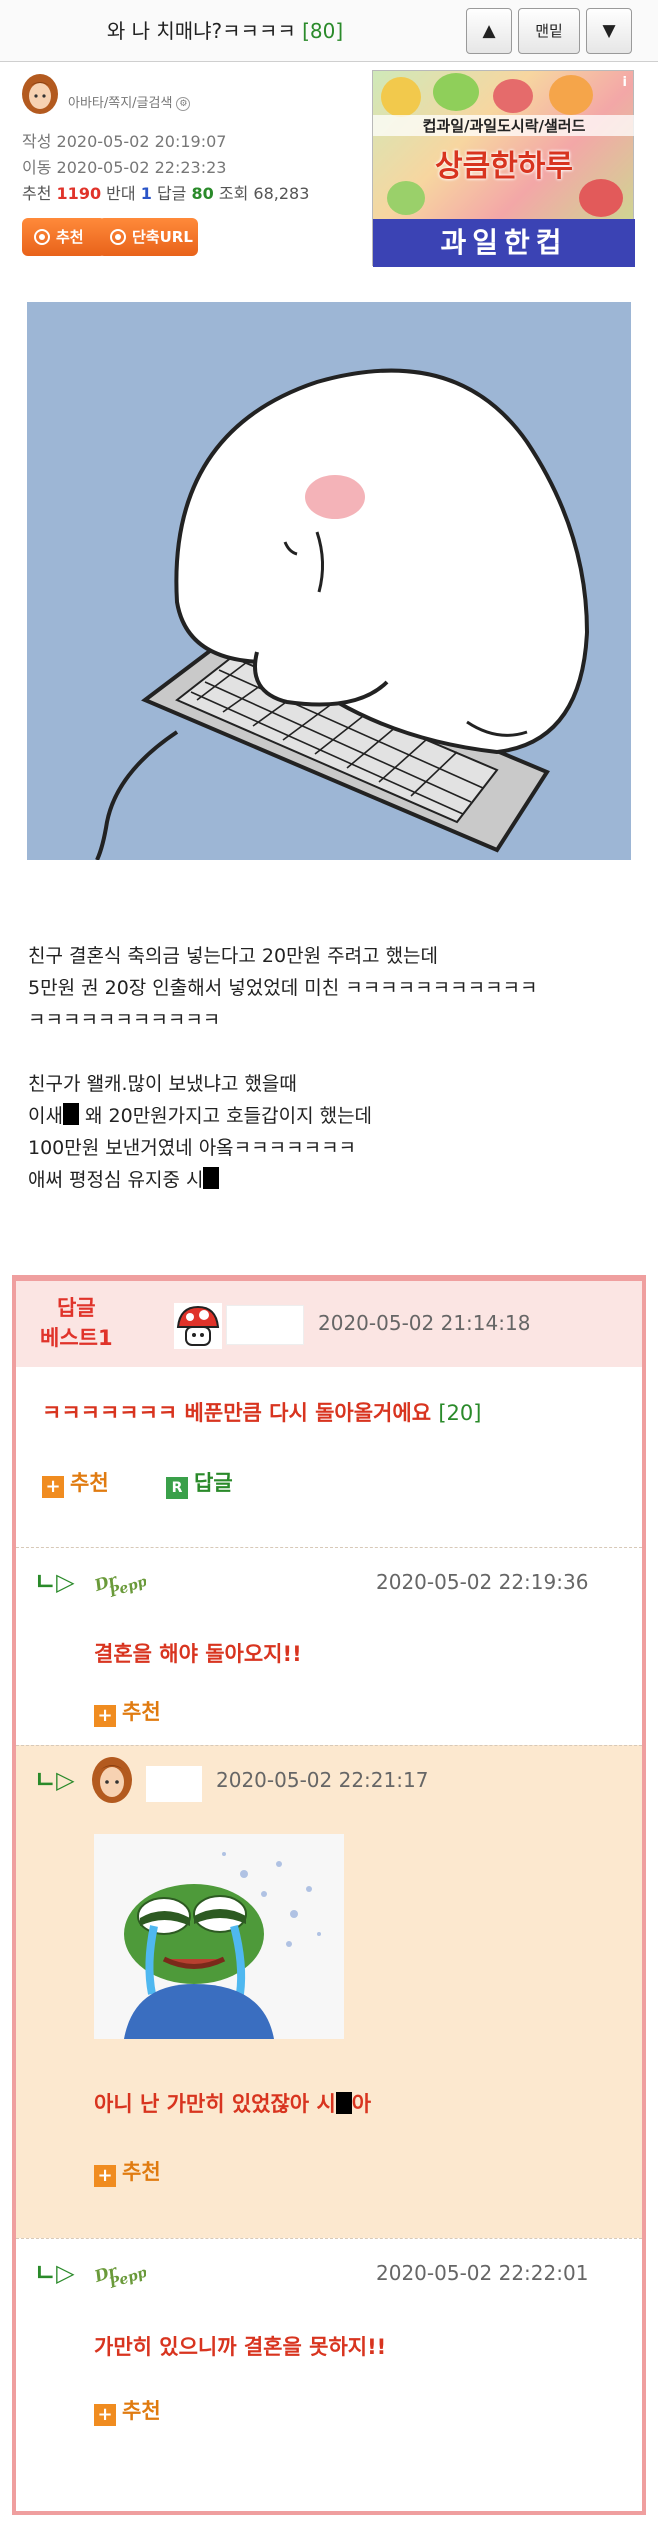  Describe the element at coordinates (240, 2347) in the screenshot. I see `reply-text: 가만히 있으니까 결혼을 못하지!!` at that location.